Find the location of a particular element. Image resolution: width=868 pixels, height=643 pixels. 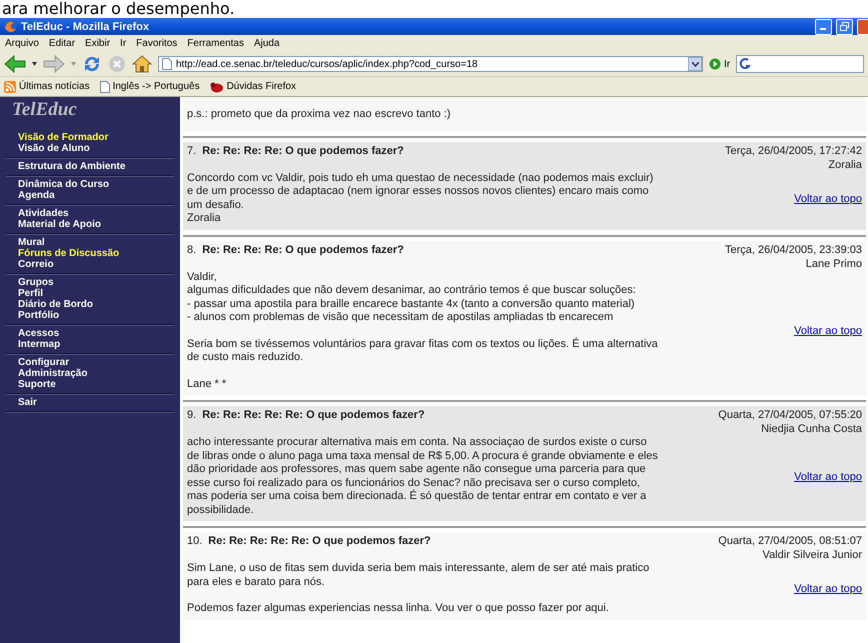

reload-icon is located at coordinates (92, 64).